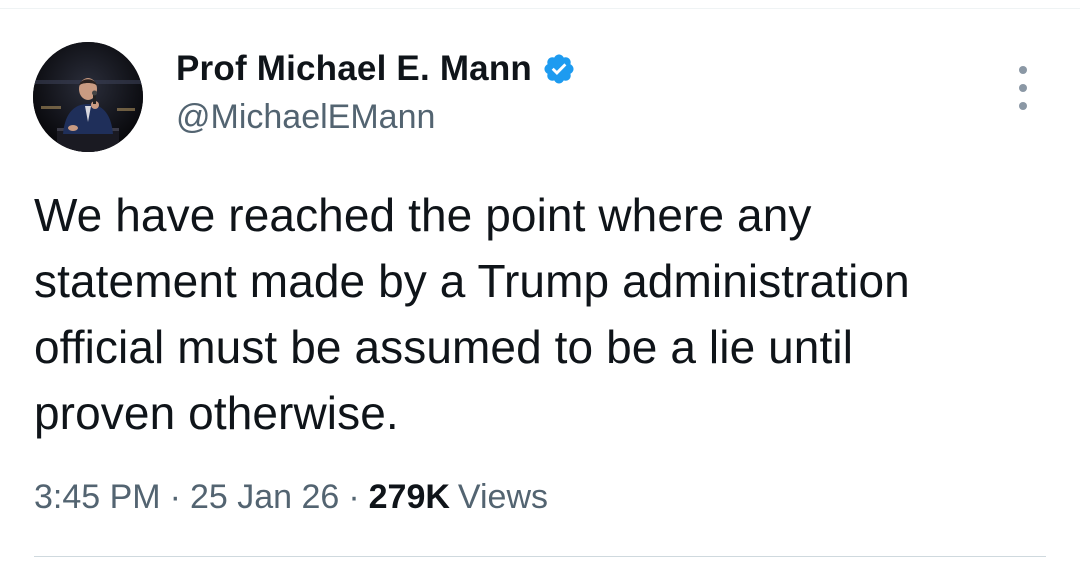  I want to click on tweet-date: 25 Jan 26, so click(264, 497).